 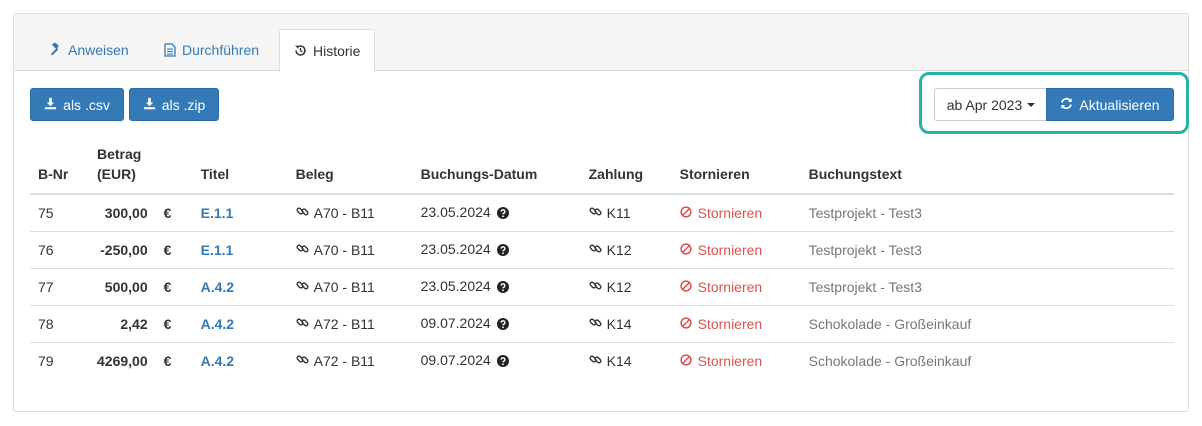 What do you see at coordinates (240, 212) in the screenshot?
I see `cell-titel: E.1.1` at bounding box center [240, 212].